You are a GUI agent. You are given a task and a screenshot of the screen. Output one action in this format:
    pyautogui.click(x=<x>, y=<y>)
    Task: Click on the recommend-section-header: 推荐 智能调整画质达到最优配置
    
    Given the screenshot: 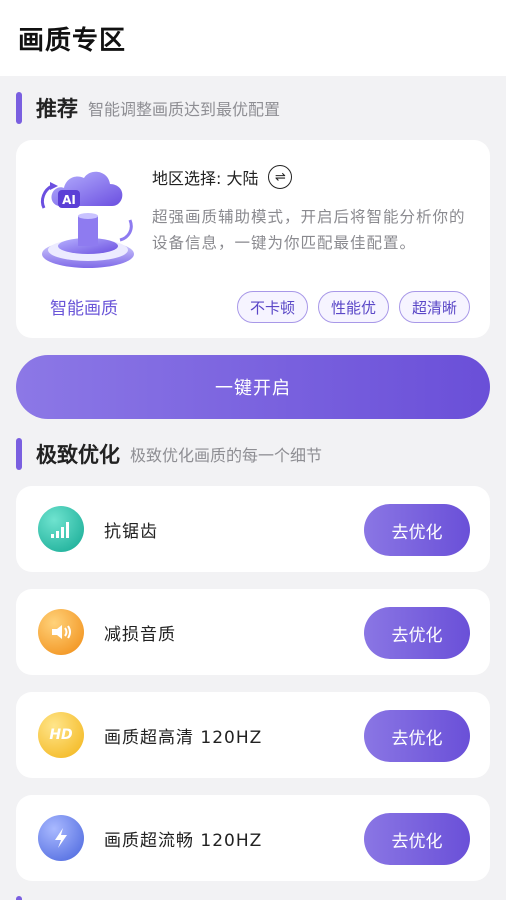 What is the action you would take?
    pyautogui.click(x=148, y=108)
    